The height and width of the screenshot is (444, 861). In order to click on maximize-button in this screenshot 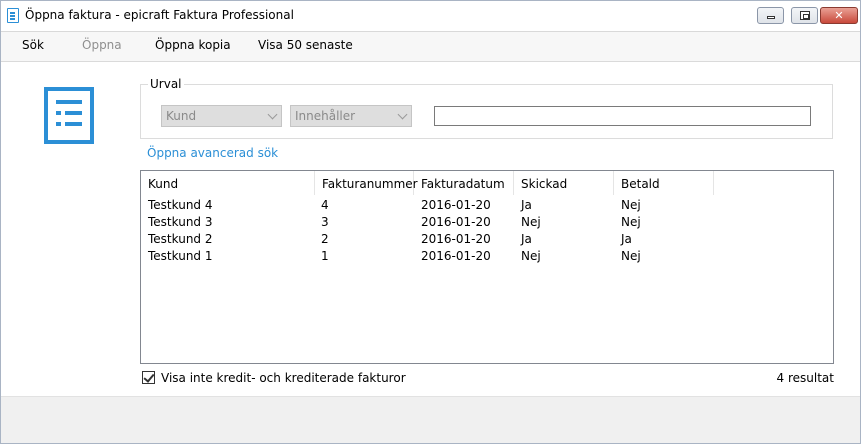, I will do `click(804, 15)`.